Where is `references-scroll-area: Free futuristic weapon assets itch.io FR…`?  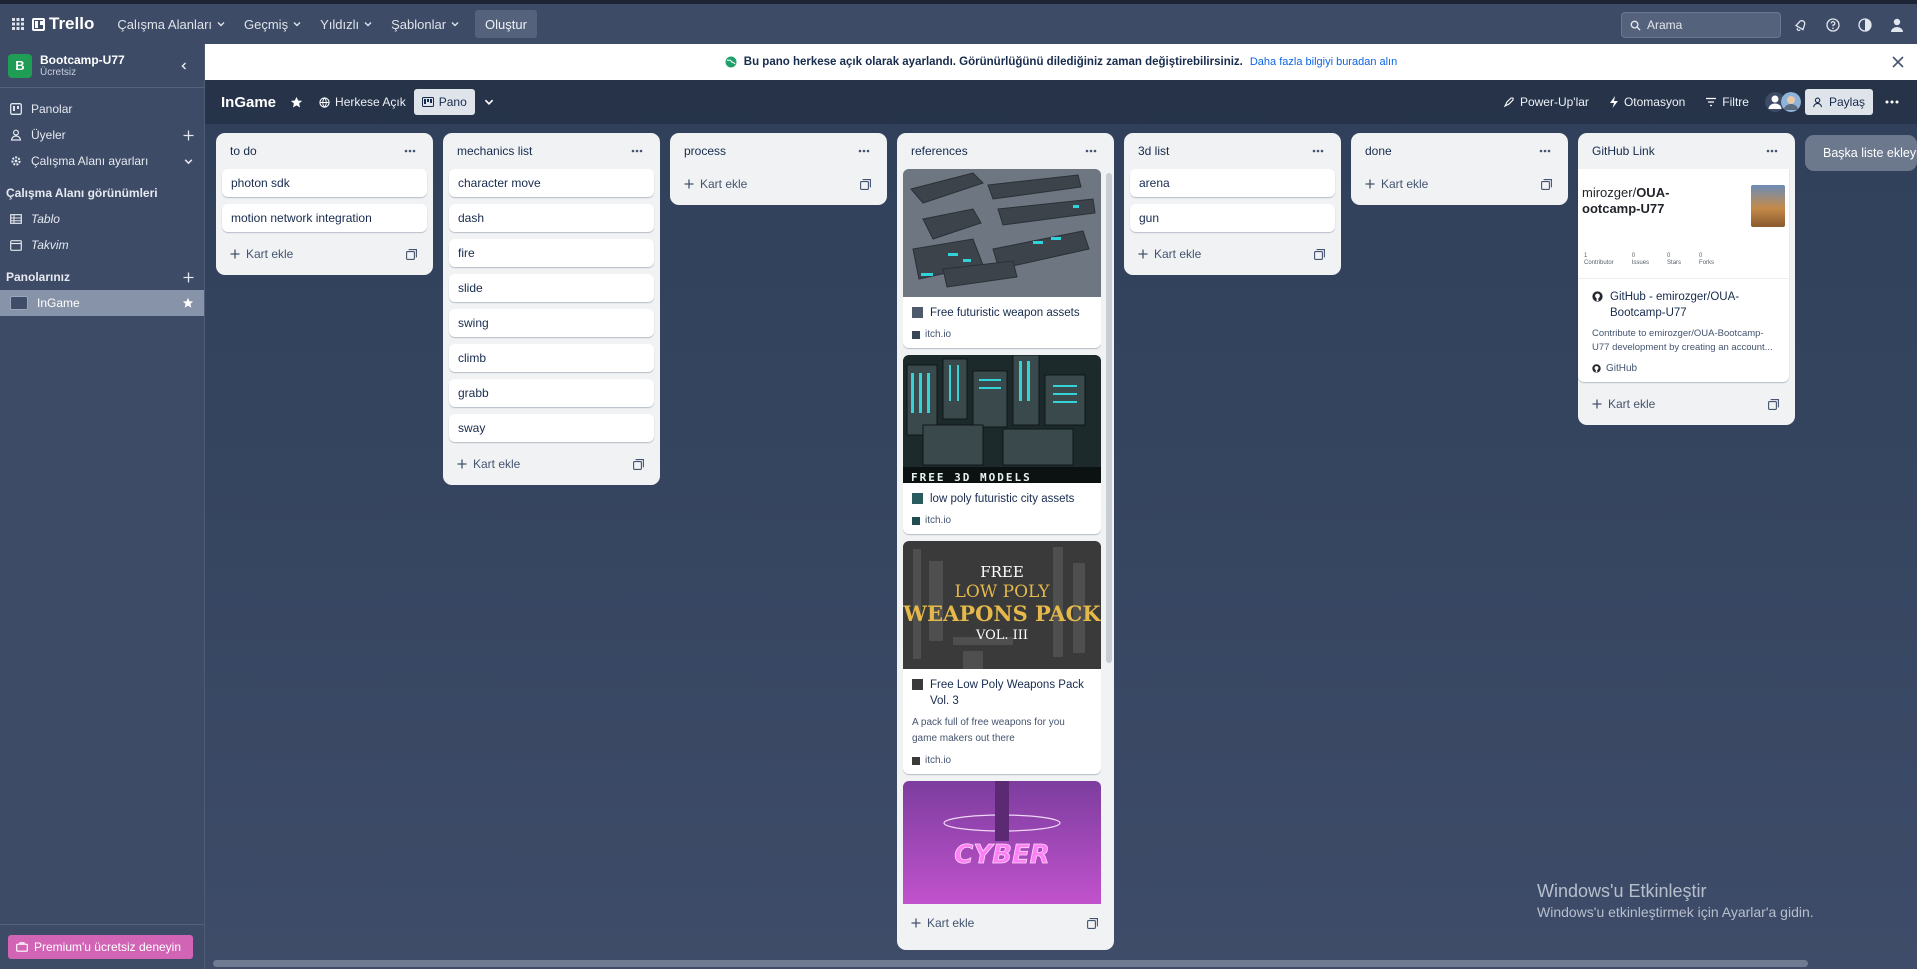
references-scroll-area: Free futuristic weapon assets itch.io FR… is located at coordinates (1002, 536).